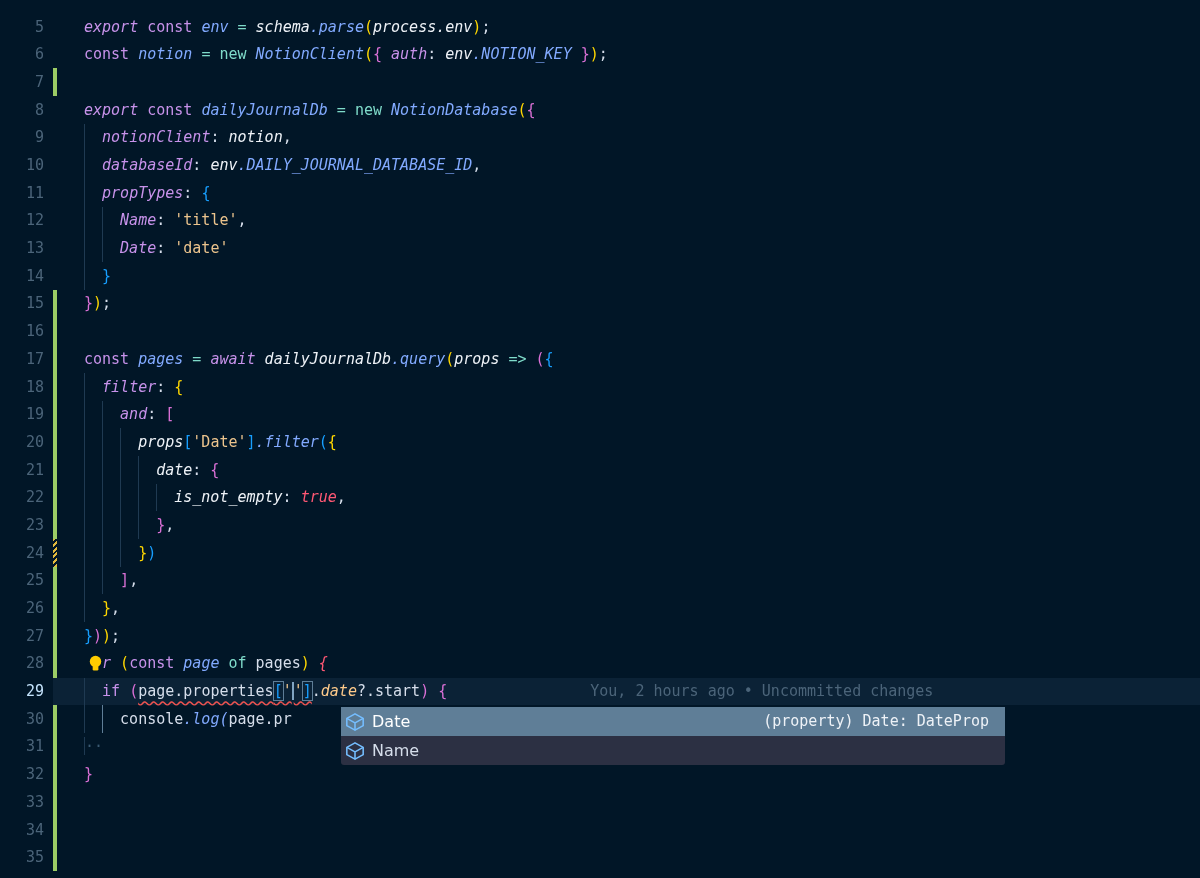  Describe the element at coordinates (34, 387) in the screenshot. I see `line-number: 18` at that location.